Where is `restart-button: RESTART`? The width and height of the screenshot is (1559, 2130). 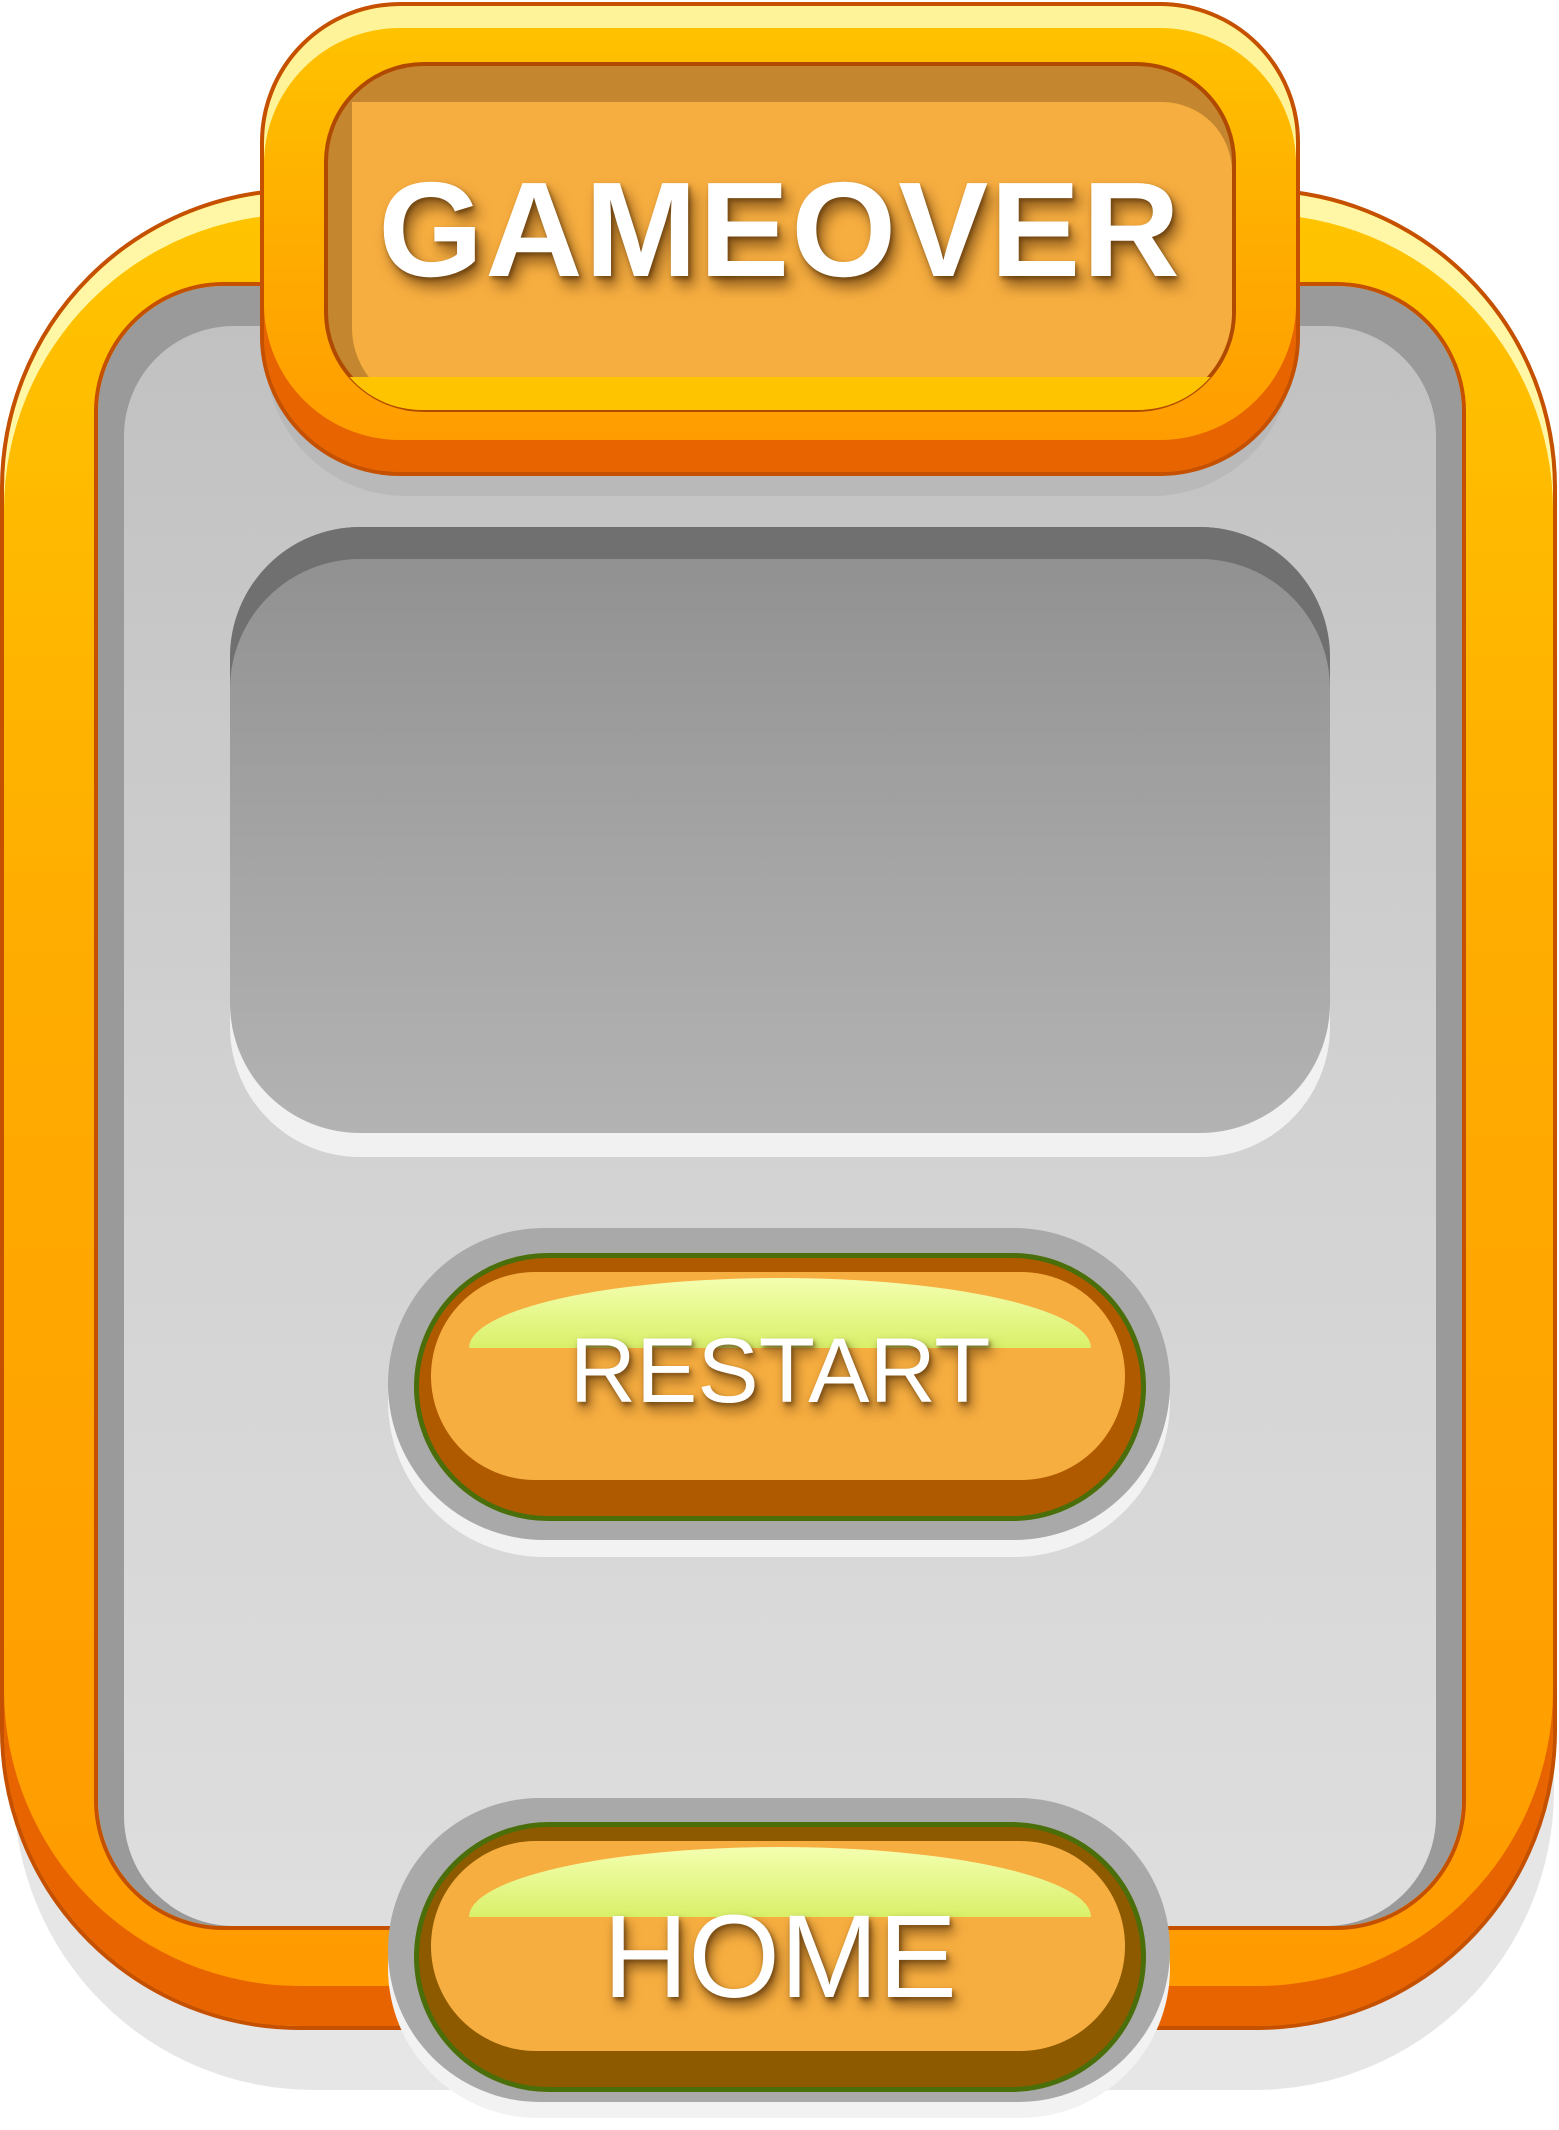
restart-button: RESTART is located at coordinates (780, 1387).